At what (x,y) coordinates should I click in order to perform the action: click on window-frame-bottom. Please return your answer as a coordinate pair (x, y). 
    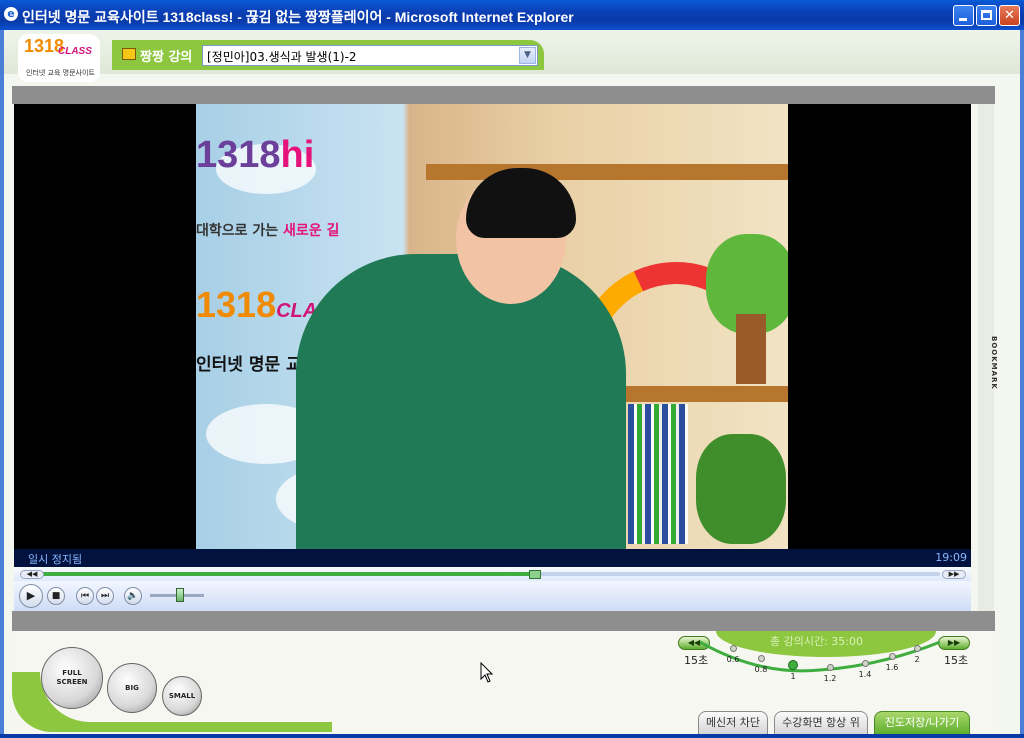
    Looking at the image, I should click on (512, 736).